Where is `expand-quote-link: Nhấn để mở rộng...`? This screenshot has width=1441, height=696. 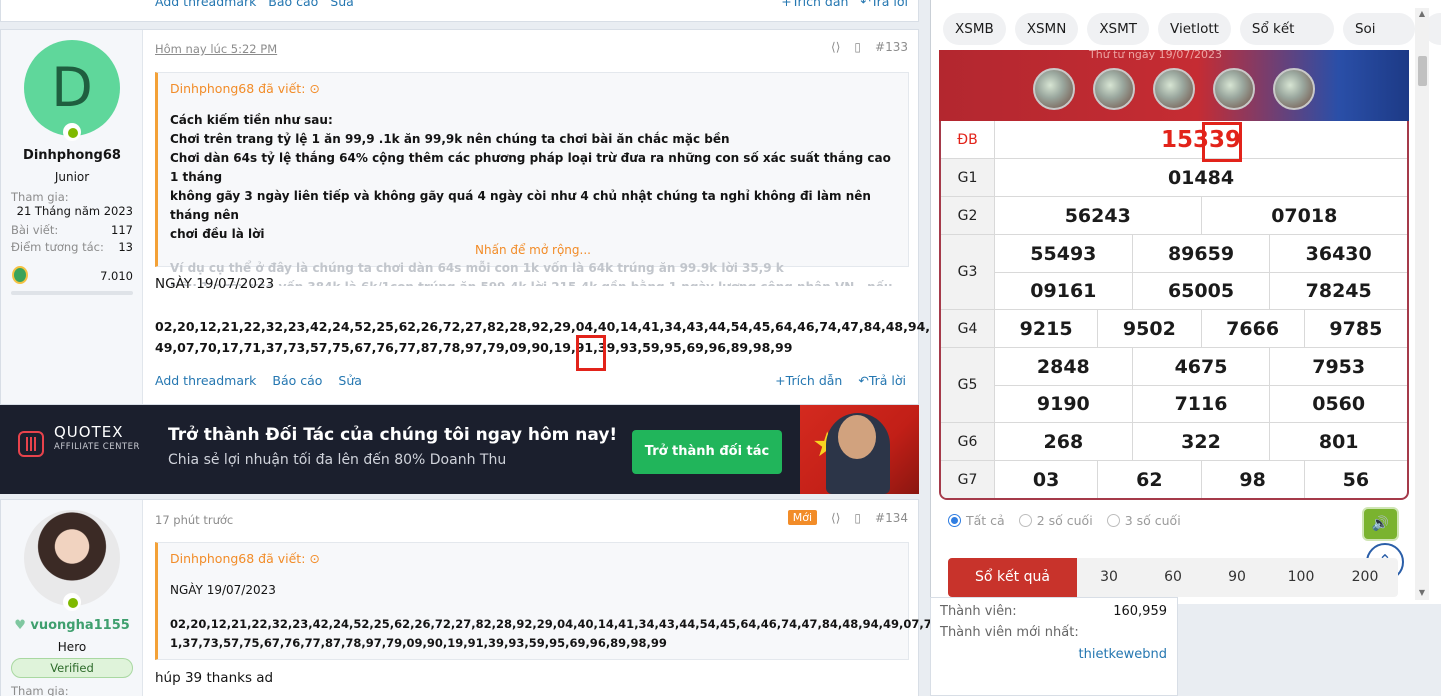
expand-quote-link: Nhấn để mở rộng... is located at coordinates (533, 250).